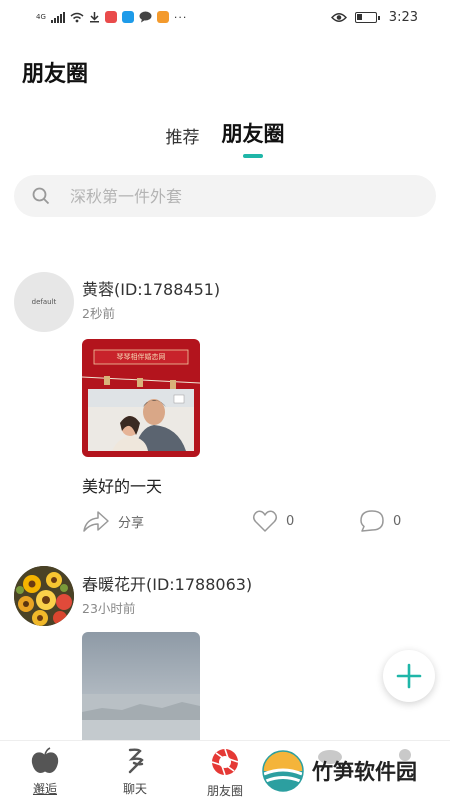 This screenshot has height=800, width=450. Describe the element at coordinates (136, 761) in the screenshot. I see `chat-brush-icon` at that location.